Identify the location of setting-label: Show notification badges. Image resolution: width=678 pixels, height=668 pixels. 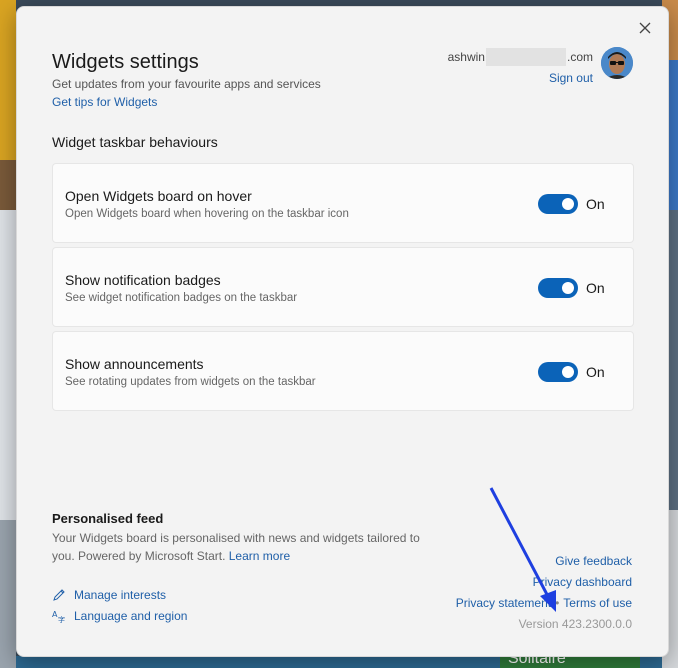
(143, 280).